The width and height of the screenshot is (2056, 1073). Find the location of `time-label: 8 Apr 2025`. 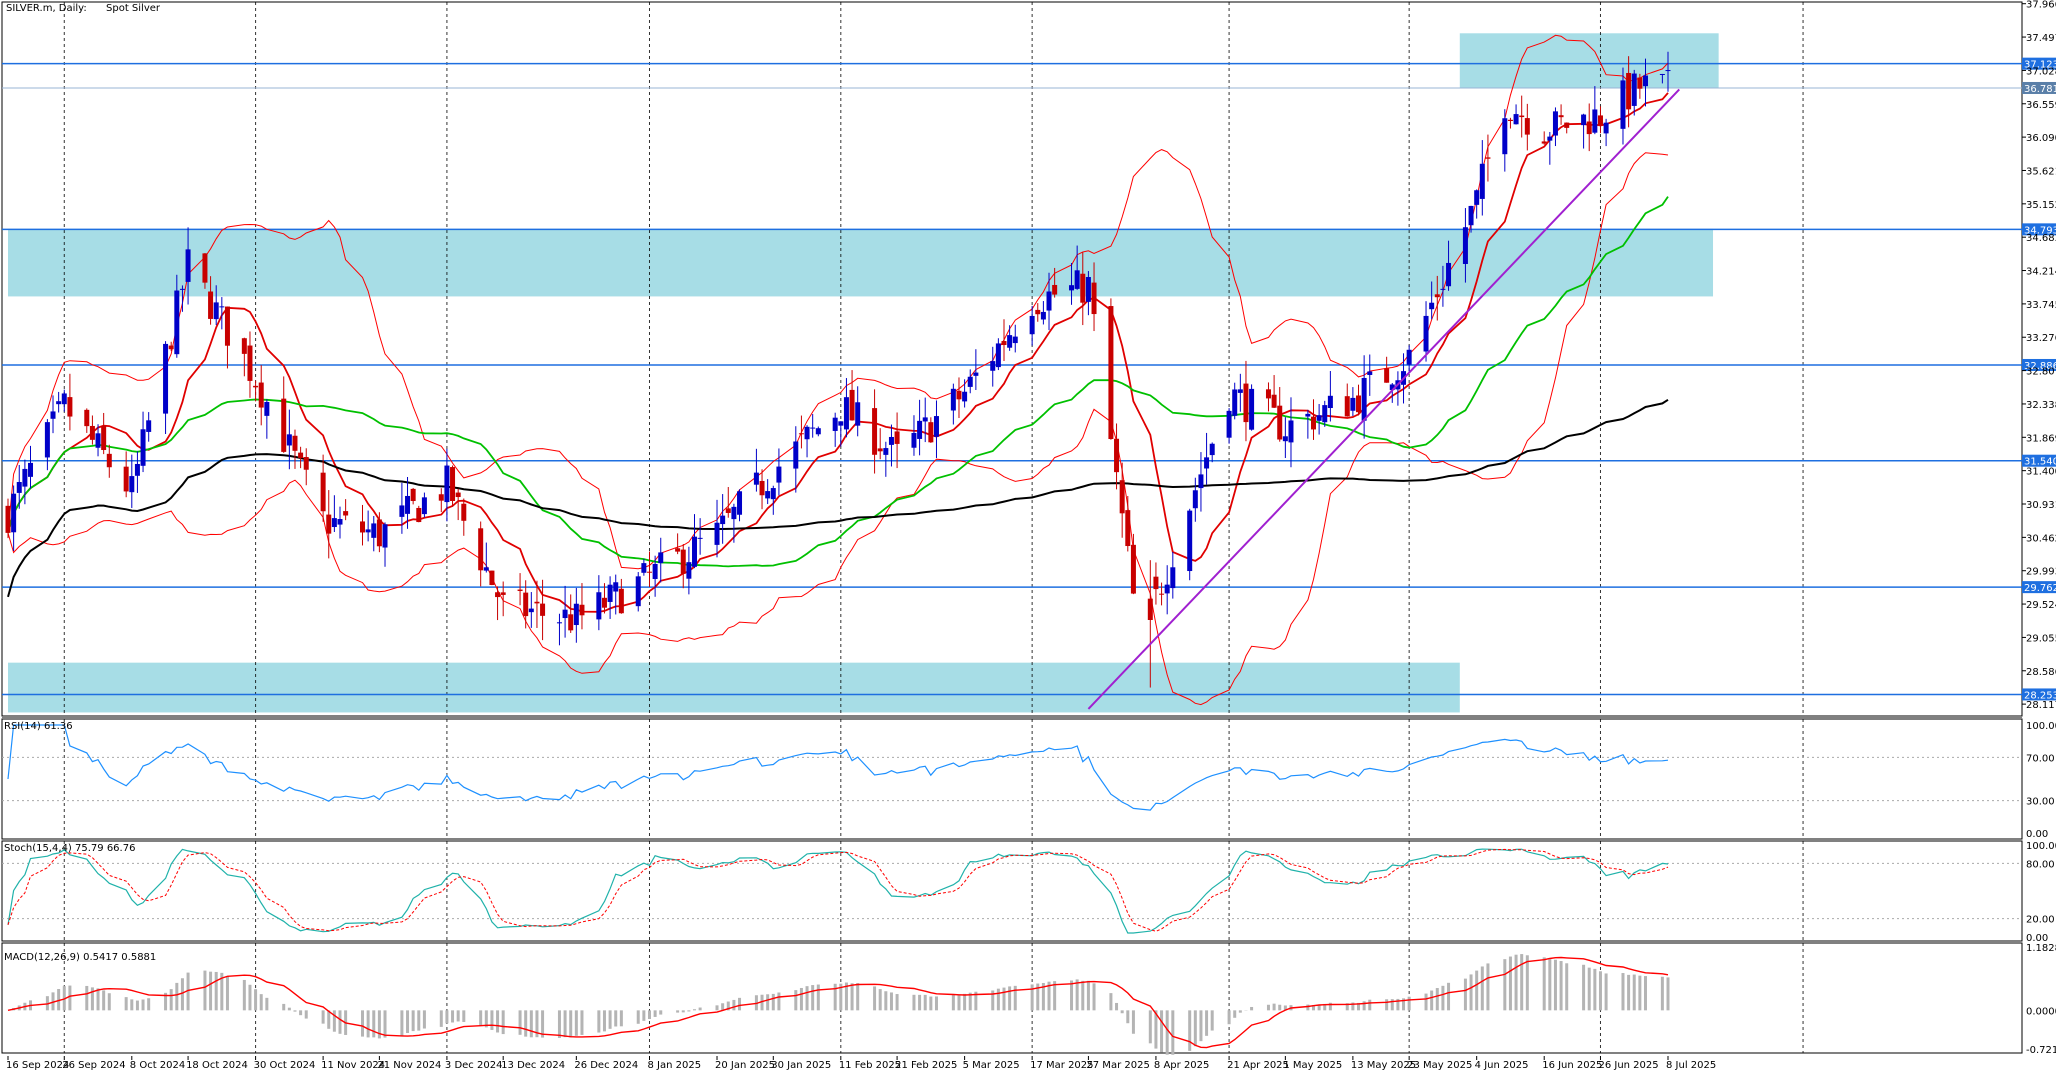

time-label: 8 Apr 2025 is located at coordinates (1181, 1065).